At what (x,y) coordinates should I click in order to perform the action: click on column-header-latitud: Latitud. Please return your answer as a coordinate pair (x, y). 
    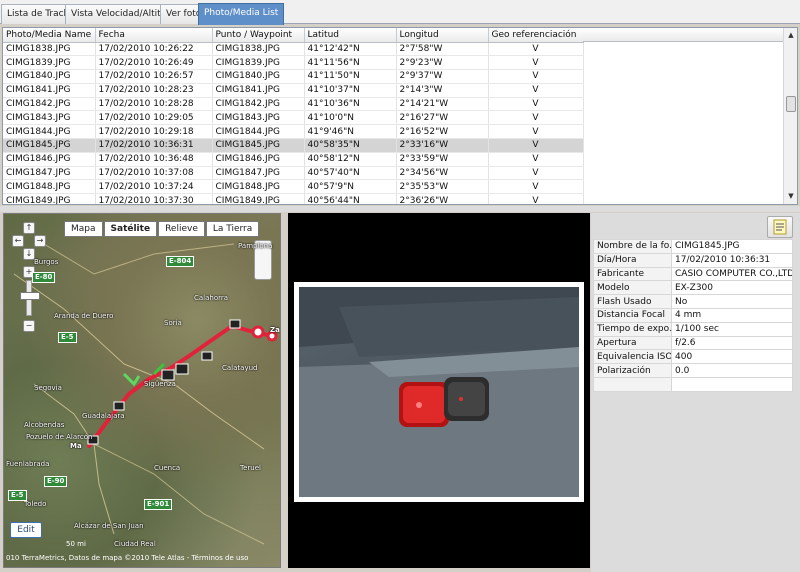
    Looking at the image, I should click on (350, 35).